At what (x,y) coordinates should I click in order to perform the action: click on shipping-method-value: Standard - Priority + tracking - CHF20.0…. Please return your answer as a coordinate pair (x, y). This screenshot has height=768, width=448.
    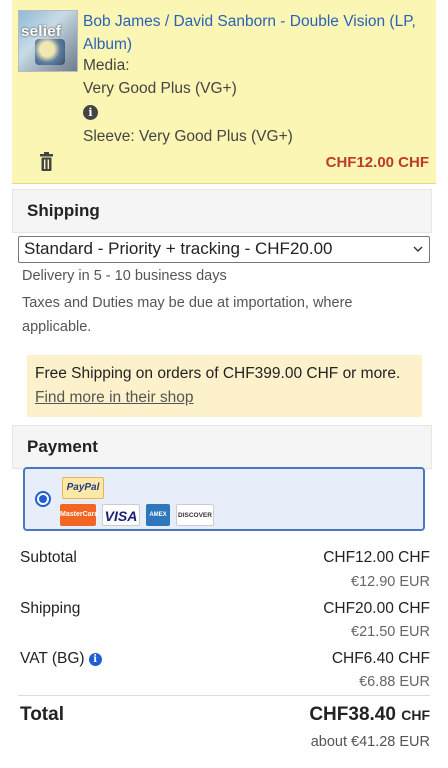
    Looking at the image, I should click on (178, 248).